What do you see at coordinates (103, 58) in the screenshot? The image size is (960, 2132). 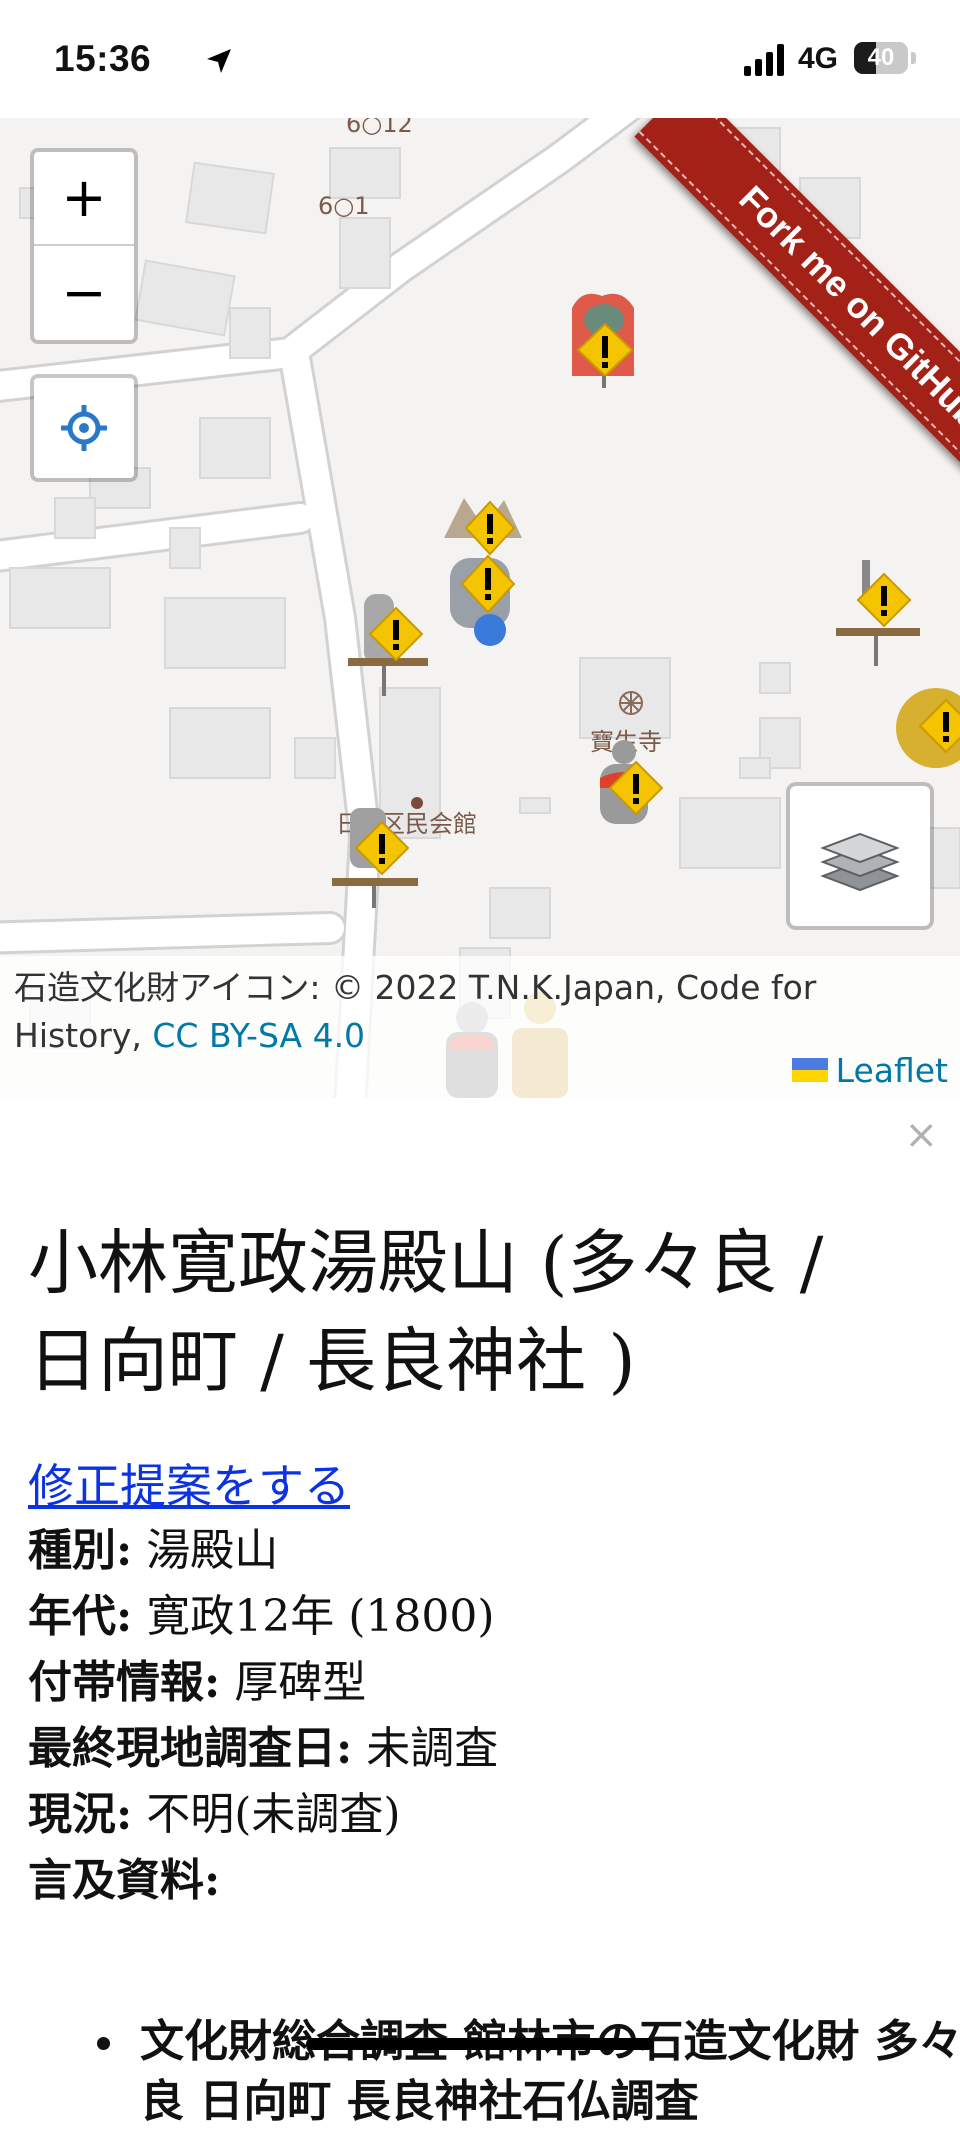 I see `status-time: 15:36` at bounding box center [103, 58].